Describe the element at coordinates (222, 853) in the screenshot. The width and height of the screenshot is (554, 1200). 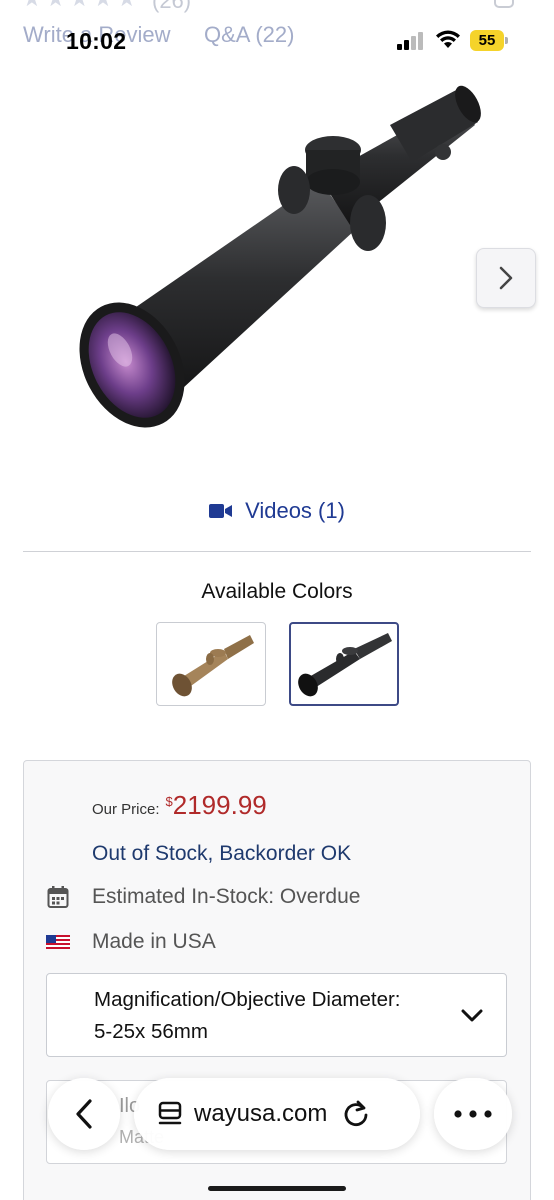
I see `stock-status: Out of Stock, Backorder OK` at that location.